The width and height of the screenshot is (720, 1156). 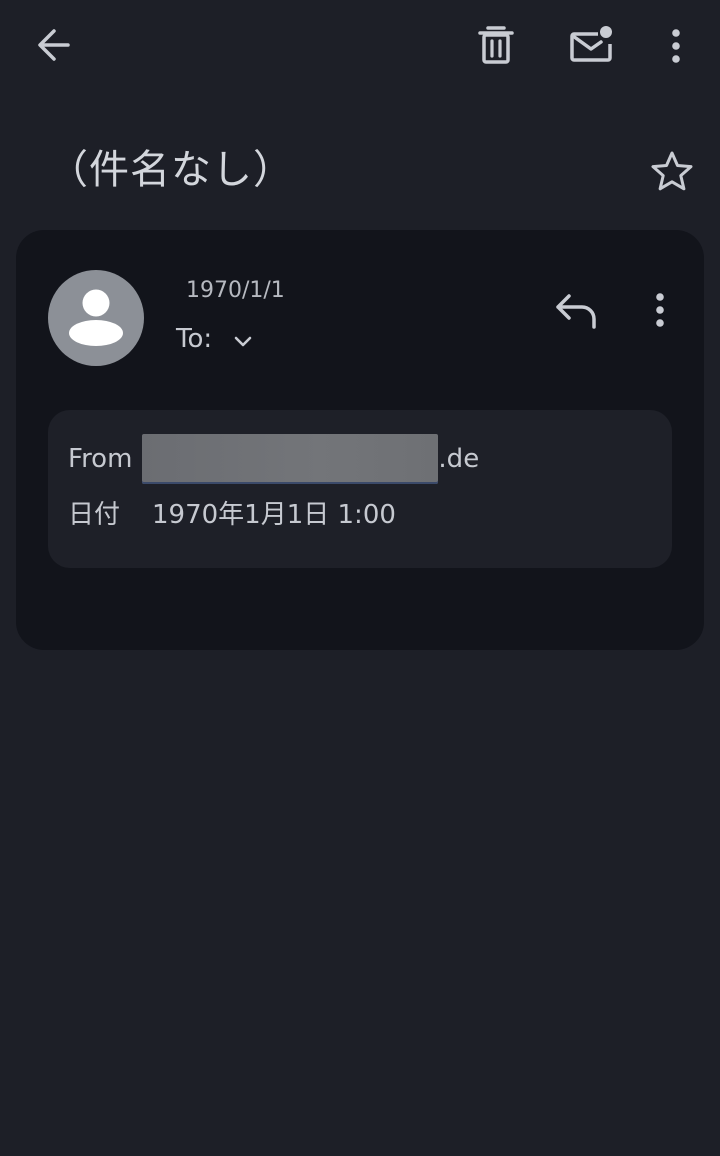 I want to click on from-row: From .de, so click(x=273, y=459).